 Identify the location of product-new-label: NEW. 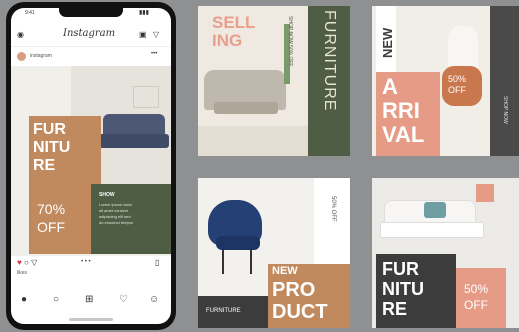
(285, 271).